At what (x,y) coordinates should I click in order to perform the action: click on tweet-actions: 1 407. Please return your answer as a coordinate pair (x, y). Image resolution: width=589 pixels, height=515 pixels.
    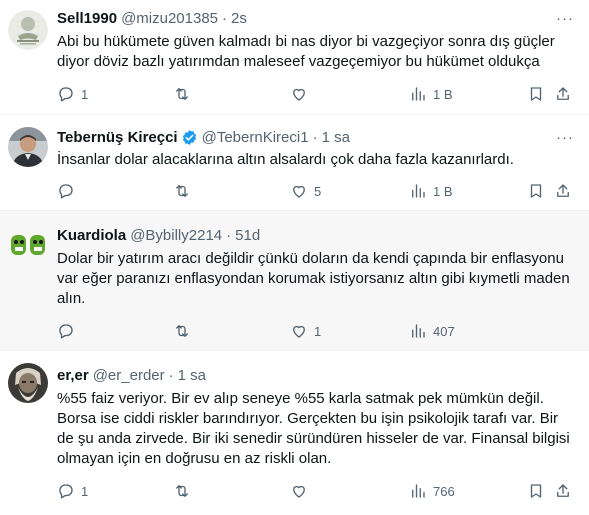
    Looking at the image, I should click on (317, 331).